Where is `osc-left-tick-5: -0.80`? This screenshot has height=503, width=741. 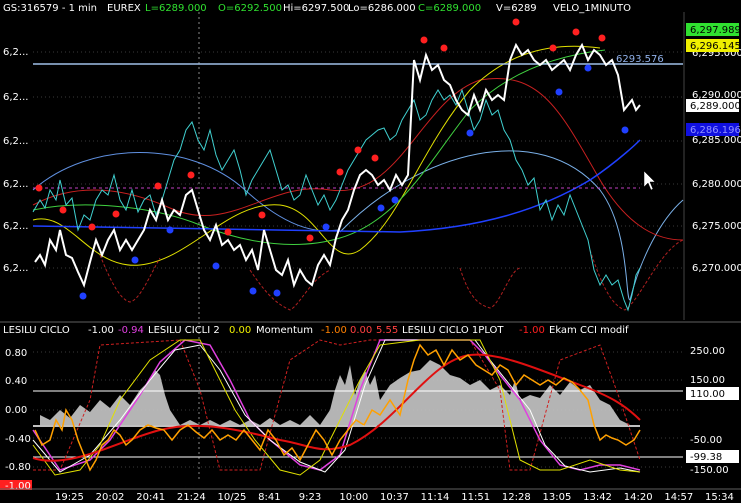 osc-left-tick-5: -0.80 is located at coordinates (18, 467).